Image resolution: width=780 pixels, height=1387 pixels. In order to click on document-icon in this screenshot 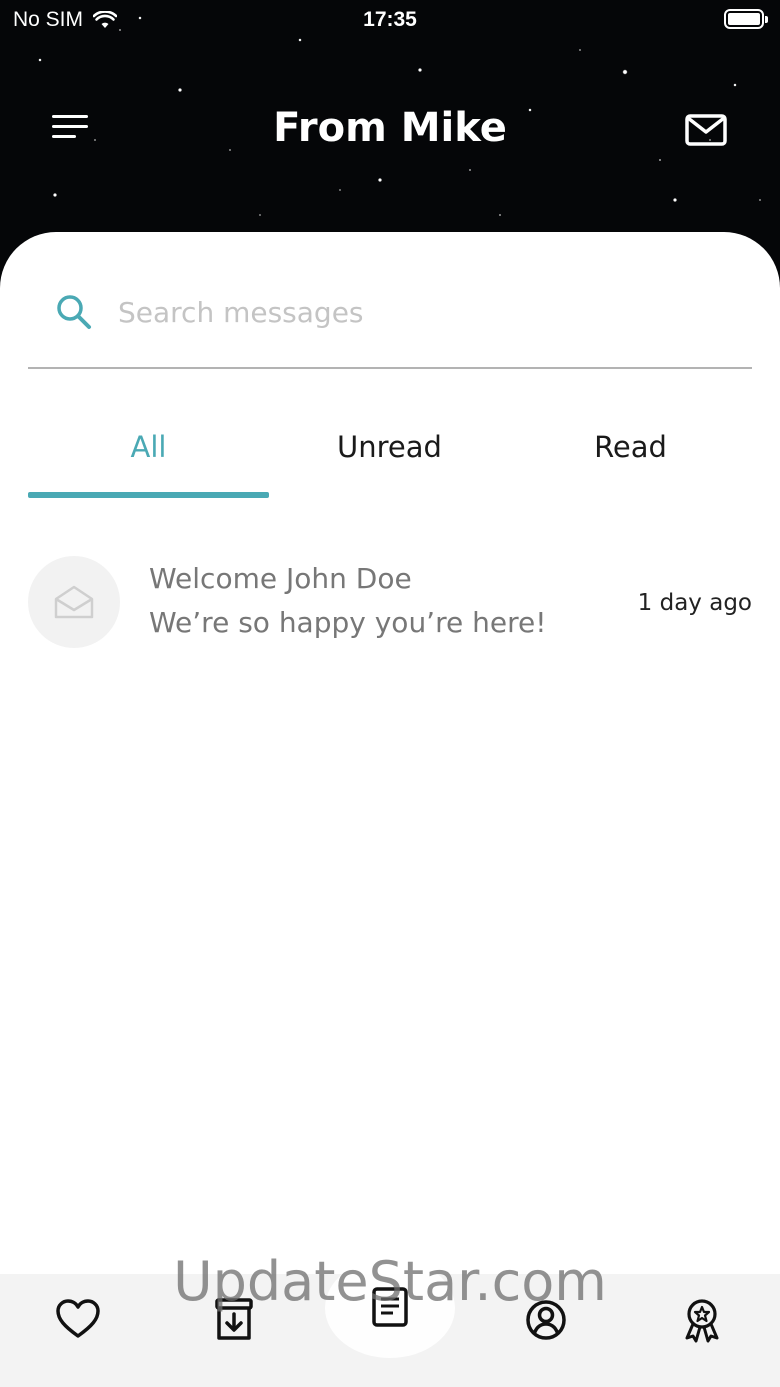, I will do `click(390, 1308)`.